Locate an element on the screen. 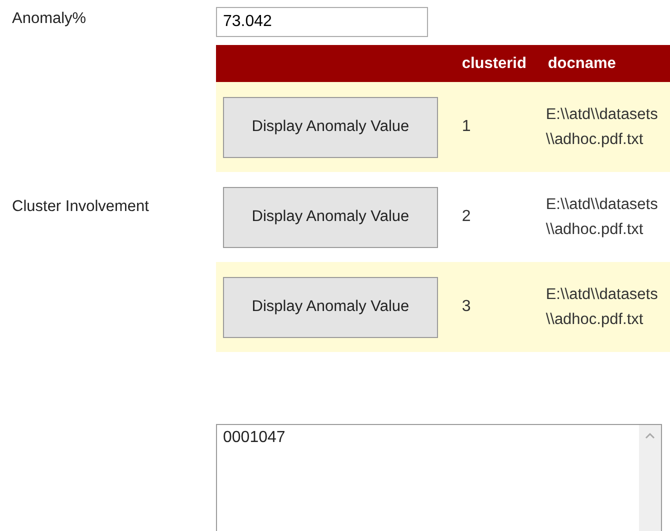 Image resolution: width=670 pixels, height=531 pixels. column-header: clusterid is located at coordinates (495, 63).